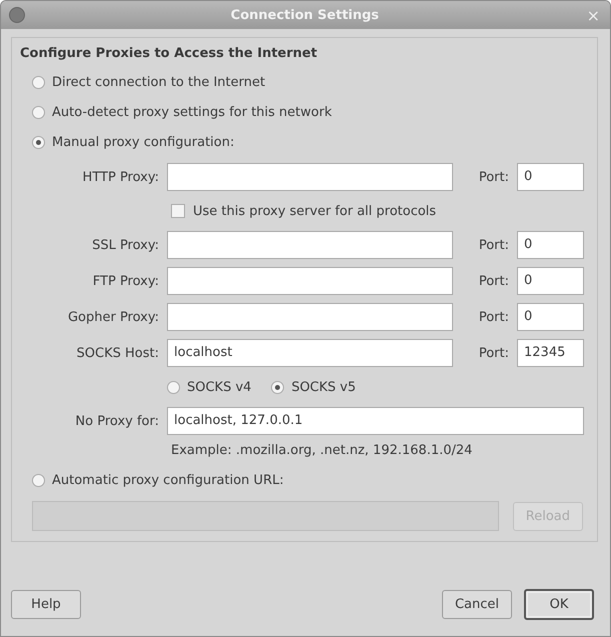  Describe the element at coordinates (17, 15) in the screenshot. I see `window-icon` at that location.